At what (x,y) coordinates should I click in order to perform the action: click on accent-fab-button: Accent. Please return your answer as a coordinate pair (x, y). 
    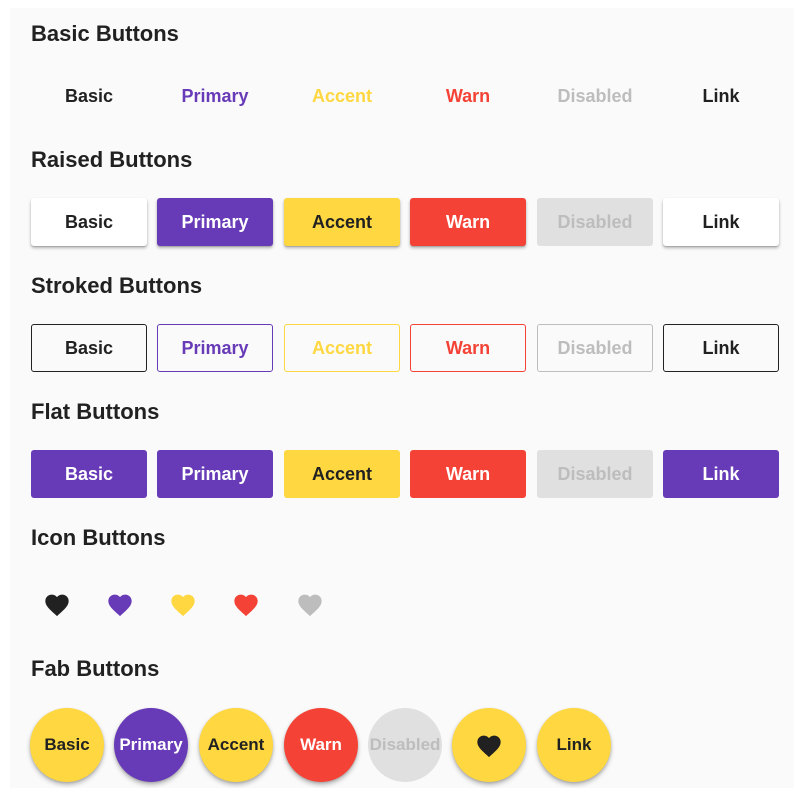
    Looking at the image, I should click on (236, 745).